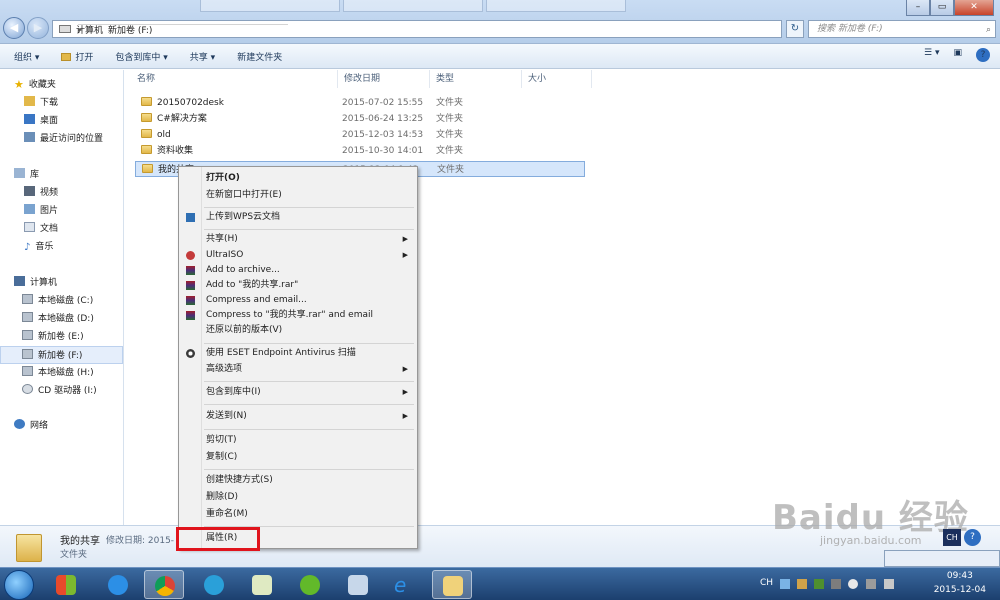  Describe the element at coordinates (918, 8) in the screenshot. I see `minimize-button: –` at that location.